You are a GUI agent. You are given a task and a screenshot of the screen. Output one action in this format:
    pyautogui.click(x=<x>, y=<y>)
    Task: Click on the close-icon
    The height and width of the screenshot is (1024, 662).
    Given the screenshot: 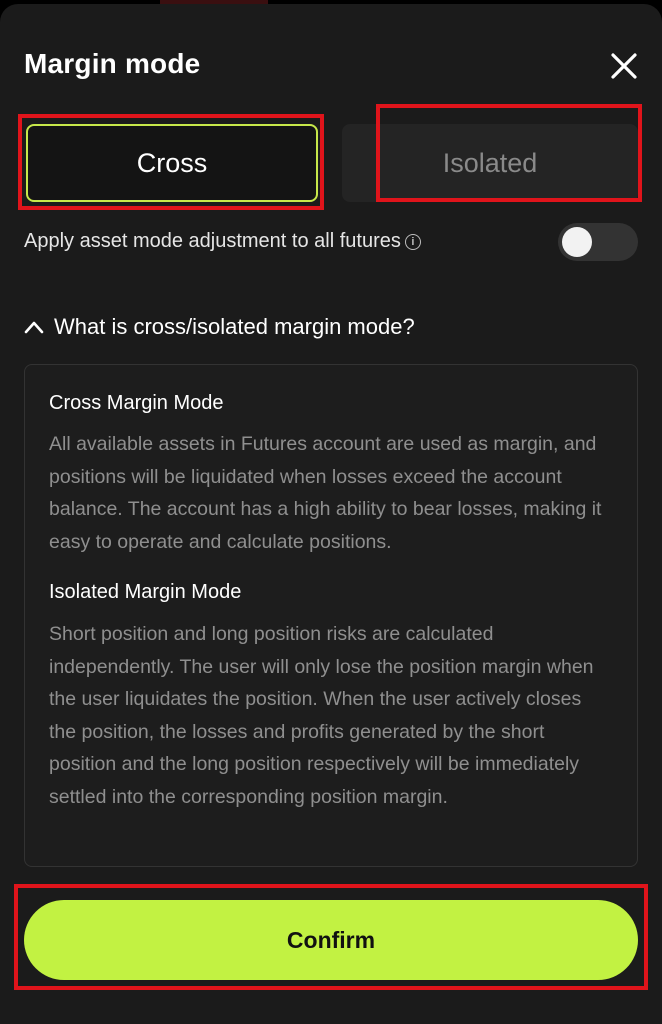 What is the action you would take?
    pyautogui.click(x=624, y=66)
    